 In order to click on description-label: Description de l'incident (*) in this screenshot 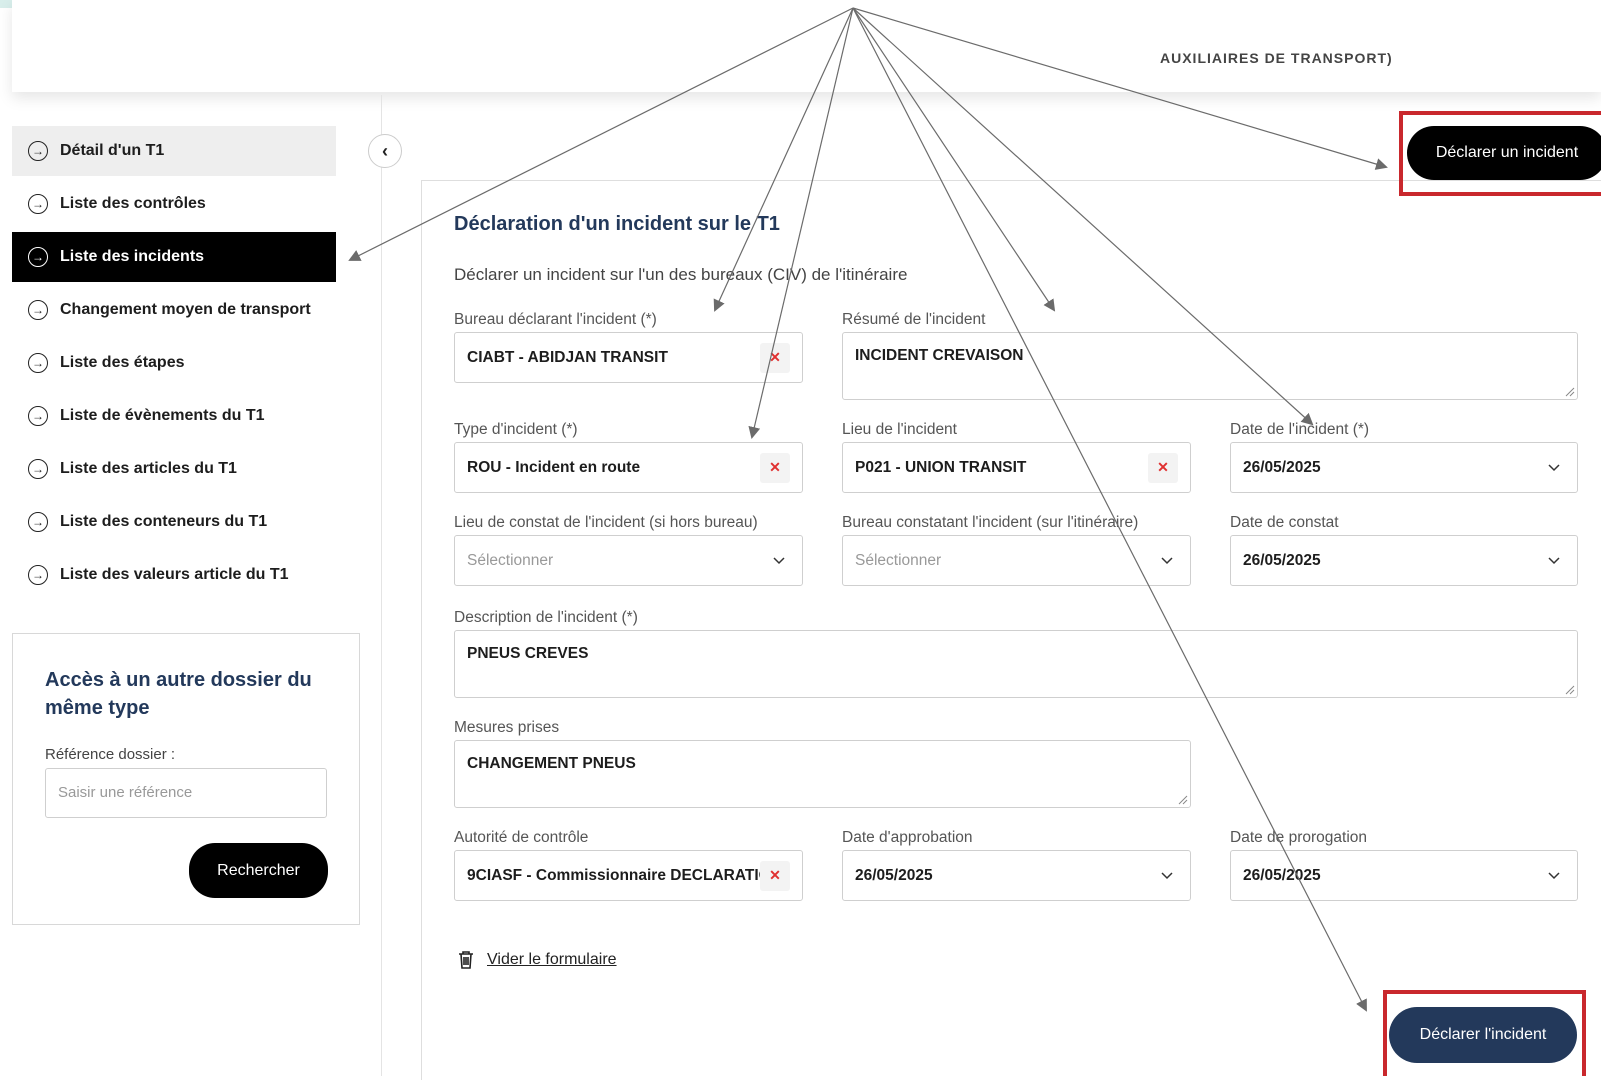, I will do `click(546, 617)`.